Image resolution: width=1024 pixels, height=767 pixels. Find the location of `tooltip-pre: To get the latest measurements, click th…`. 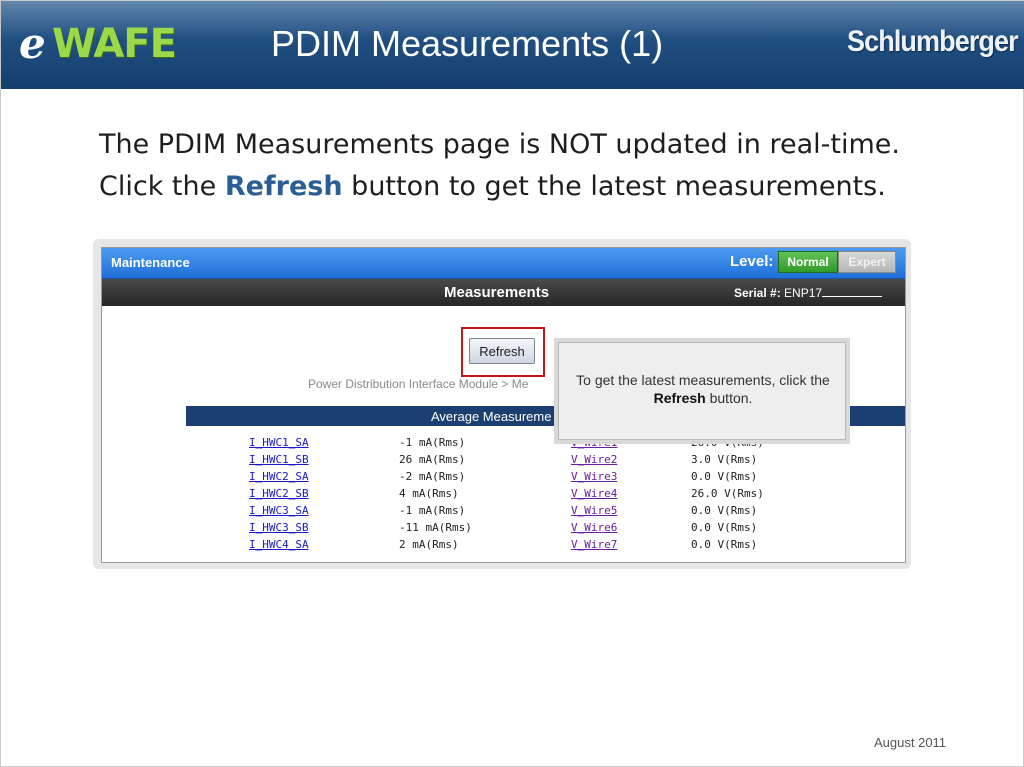

tooltip-pre: To get the latest measurements, click th… is located at coordinates (703, 380).